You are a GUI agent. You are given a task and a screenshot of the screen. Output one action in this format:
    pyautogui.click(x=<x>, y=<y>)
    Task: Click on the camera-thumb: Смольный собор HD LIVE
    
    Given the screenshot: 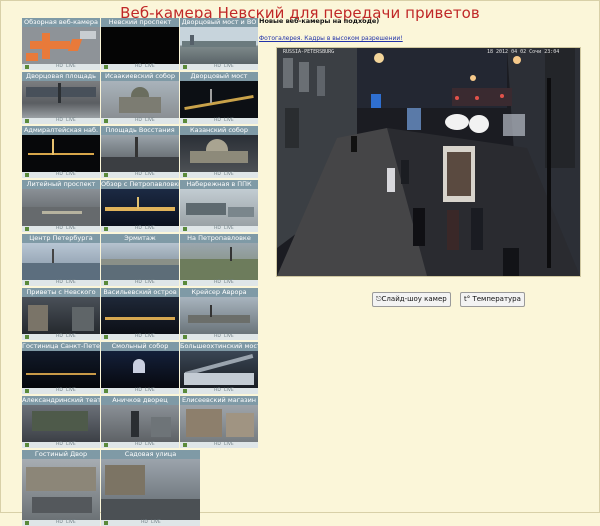 What is the action you would take?
    pyautogui.click(x=140, y=368)
    